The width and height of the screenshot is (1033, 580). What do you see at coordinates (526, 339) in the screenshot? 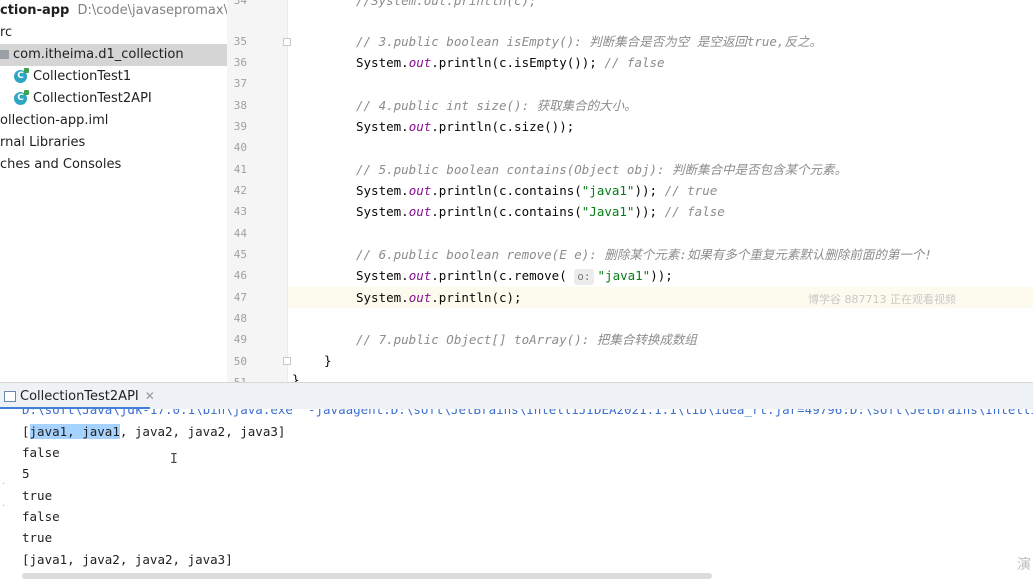
I see `code-comment-49: // 7.public Object[] toArray(): 把集合转换成数组` at bounding box center [526, 339].